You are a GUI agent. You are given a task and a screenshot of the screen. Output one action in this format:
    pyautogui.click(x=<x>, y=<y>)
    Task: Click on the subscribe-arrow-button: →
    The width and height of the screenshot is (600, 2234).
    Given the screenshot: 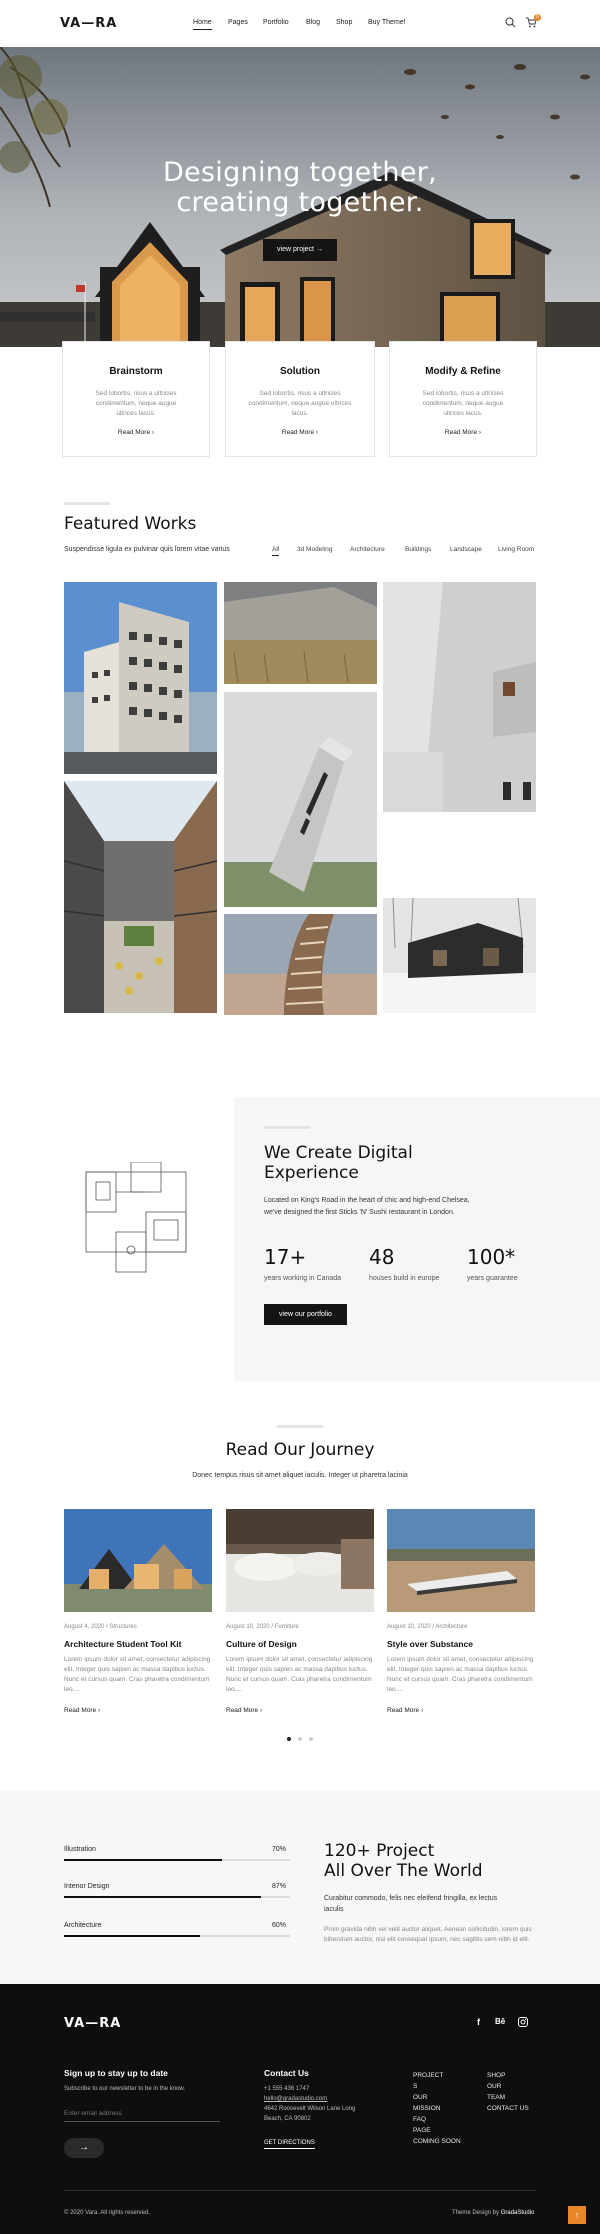 What is the action you would take?
    pyautogui.click(x=84, y=2148)
    